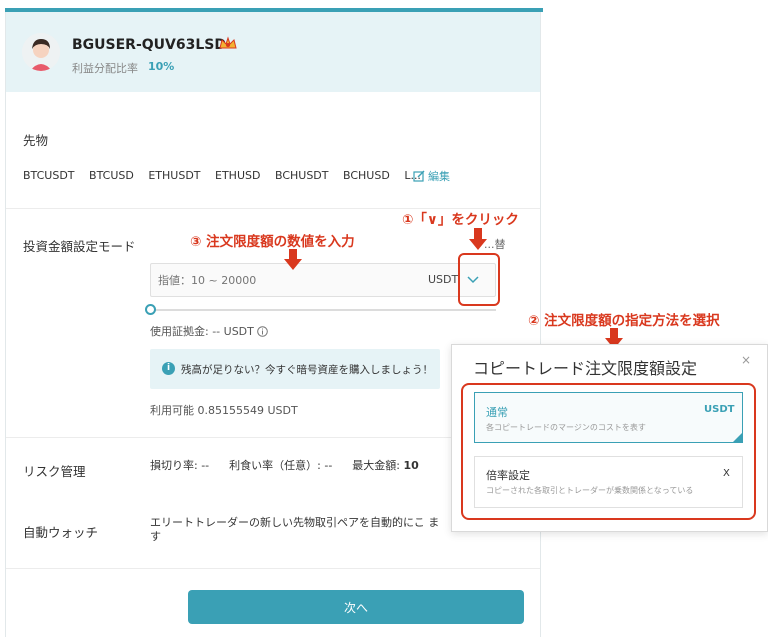  I want to click on pair-item: BTCUSD, so click(111, 175).